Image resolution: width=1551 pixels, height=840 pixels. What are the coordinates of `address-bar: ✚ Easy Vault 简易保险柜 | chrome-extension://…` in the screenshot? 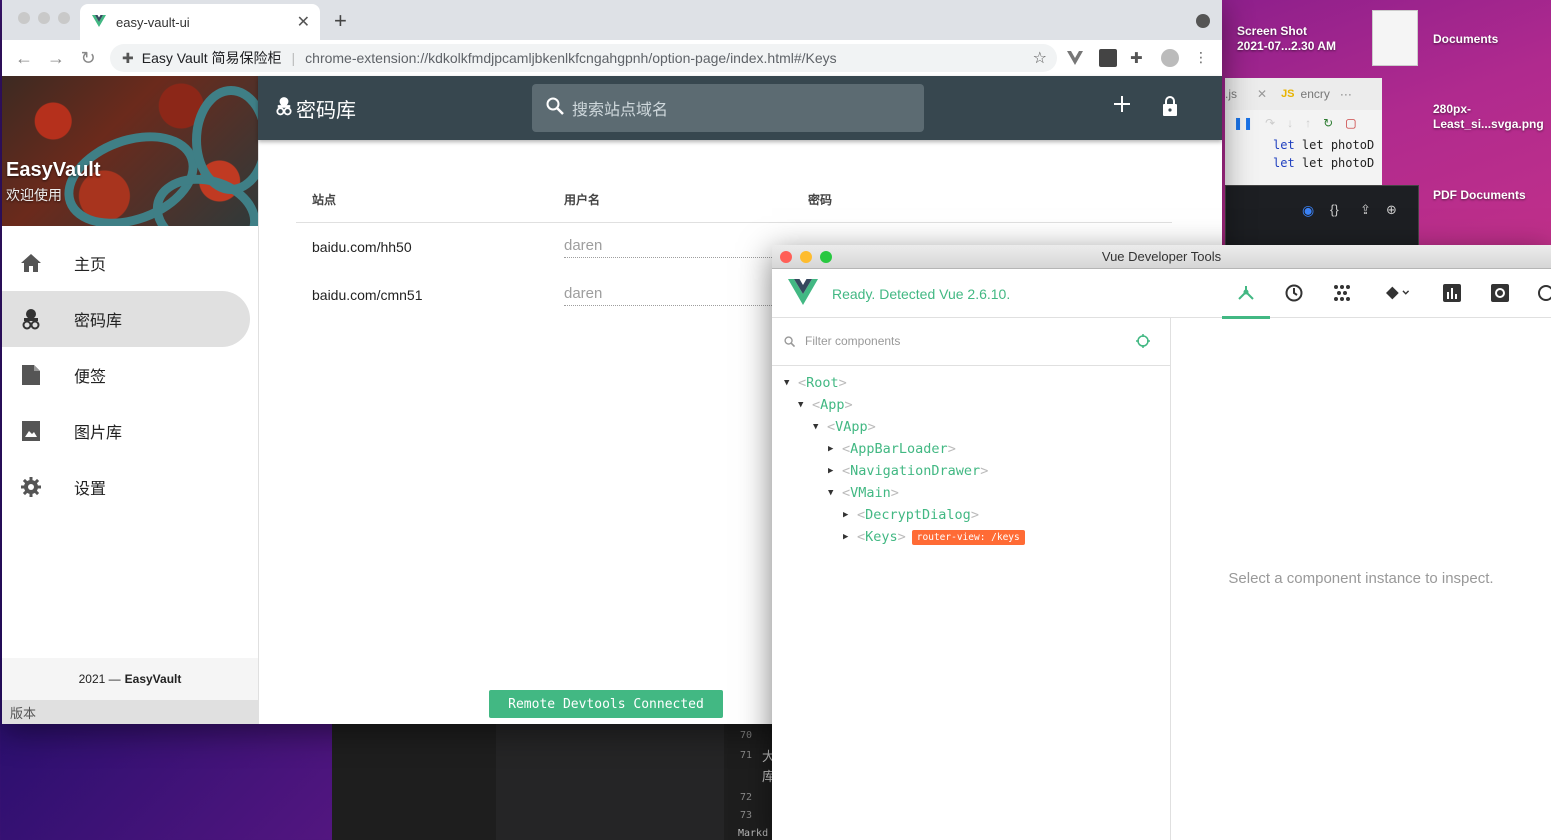 It's located at (583, 58).